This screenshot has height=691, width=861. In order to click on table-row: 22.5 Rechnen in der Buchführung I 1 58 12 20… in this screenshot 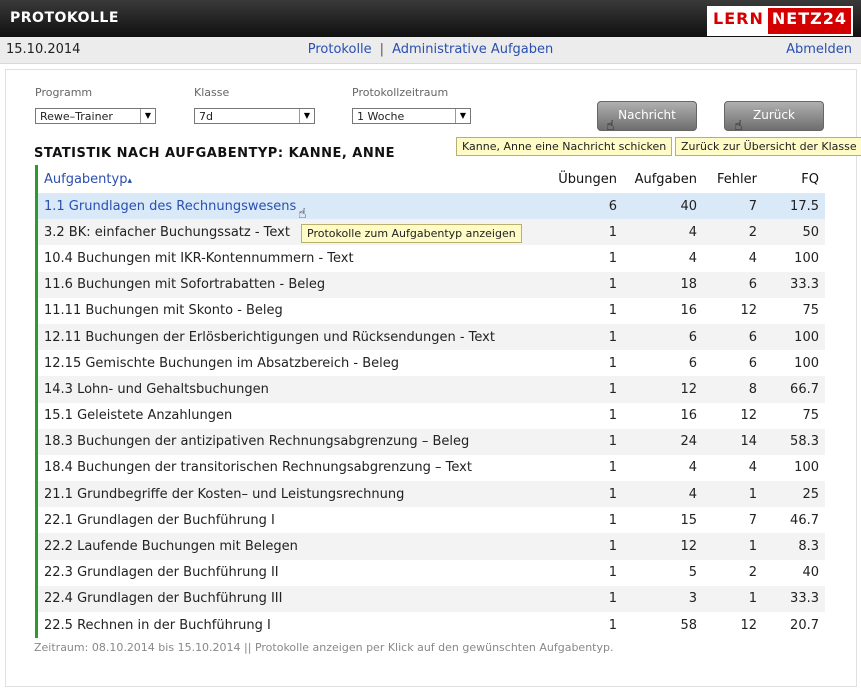, I will do `click(431, 625)`.